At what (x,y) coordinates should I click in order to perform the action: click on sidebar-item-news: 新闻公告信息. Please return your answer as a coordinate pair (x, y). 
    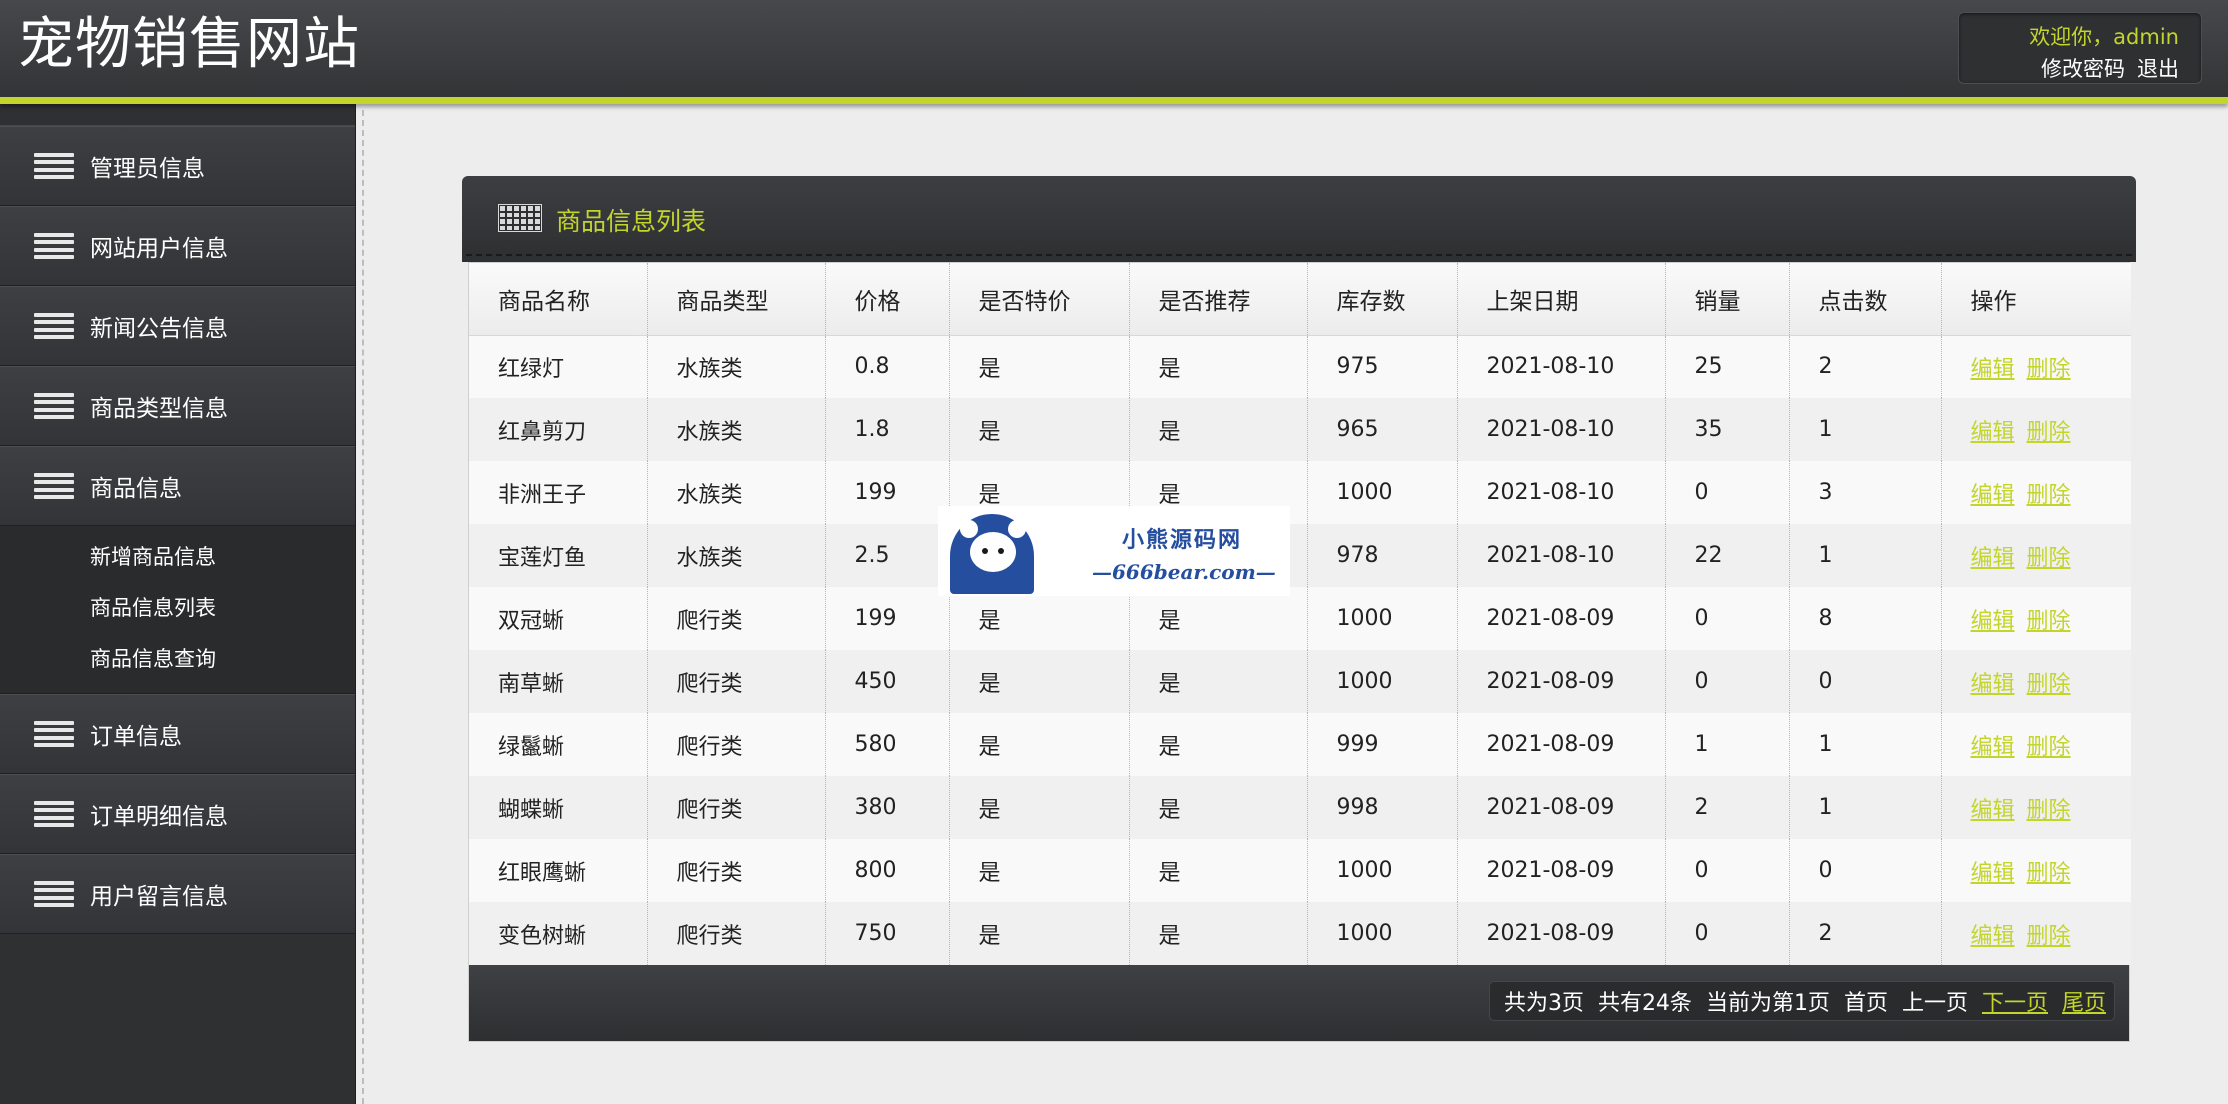
    Looking at the image, I should click on (177, 326).